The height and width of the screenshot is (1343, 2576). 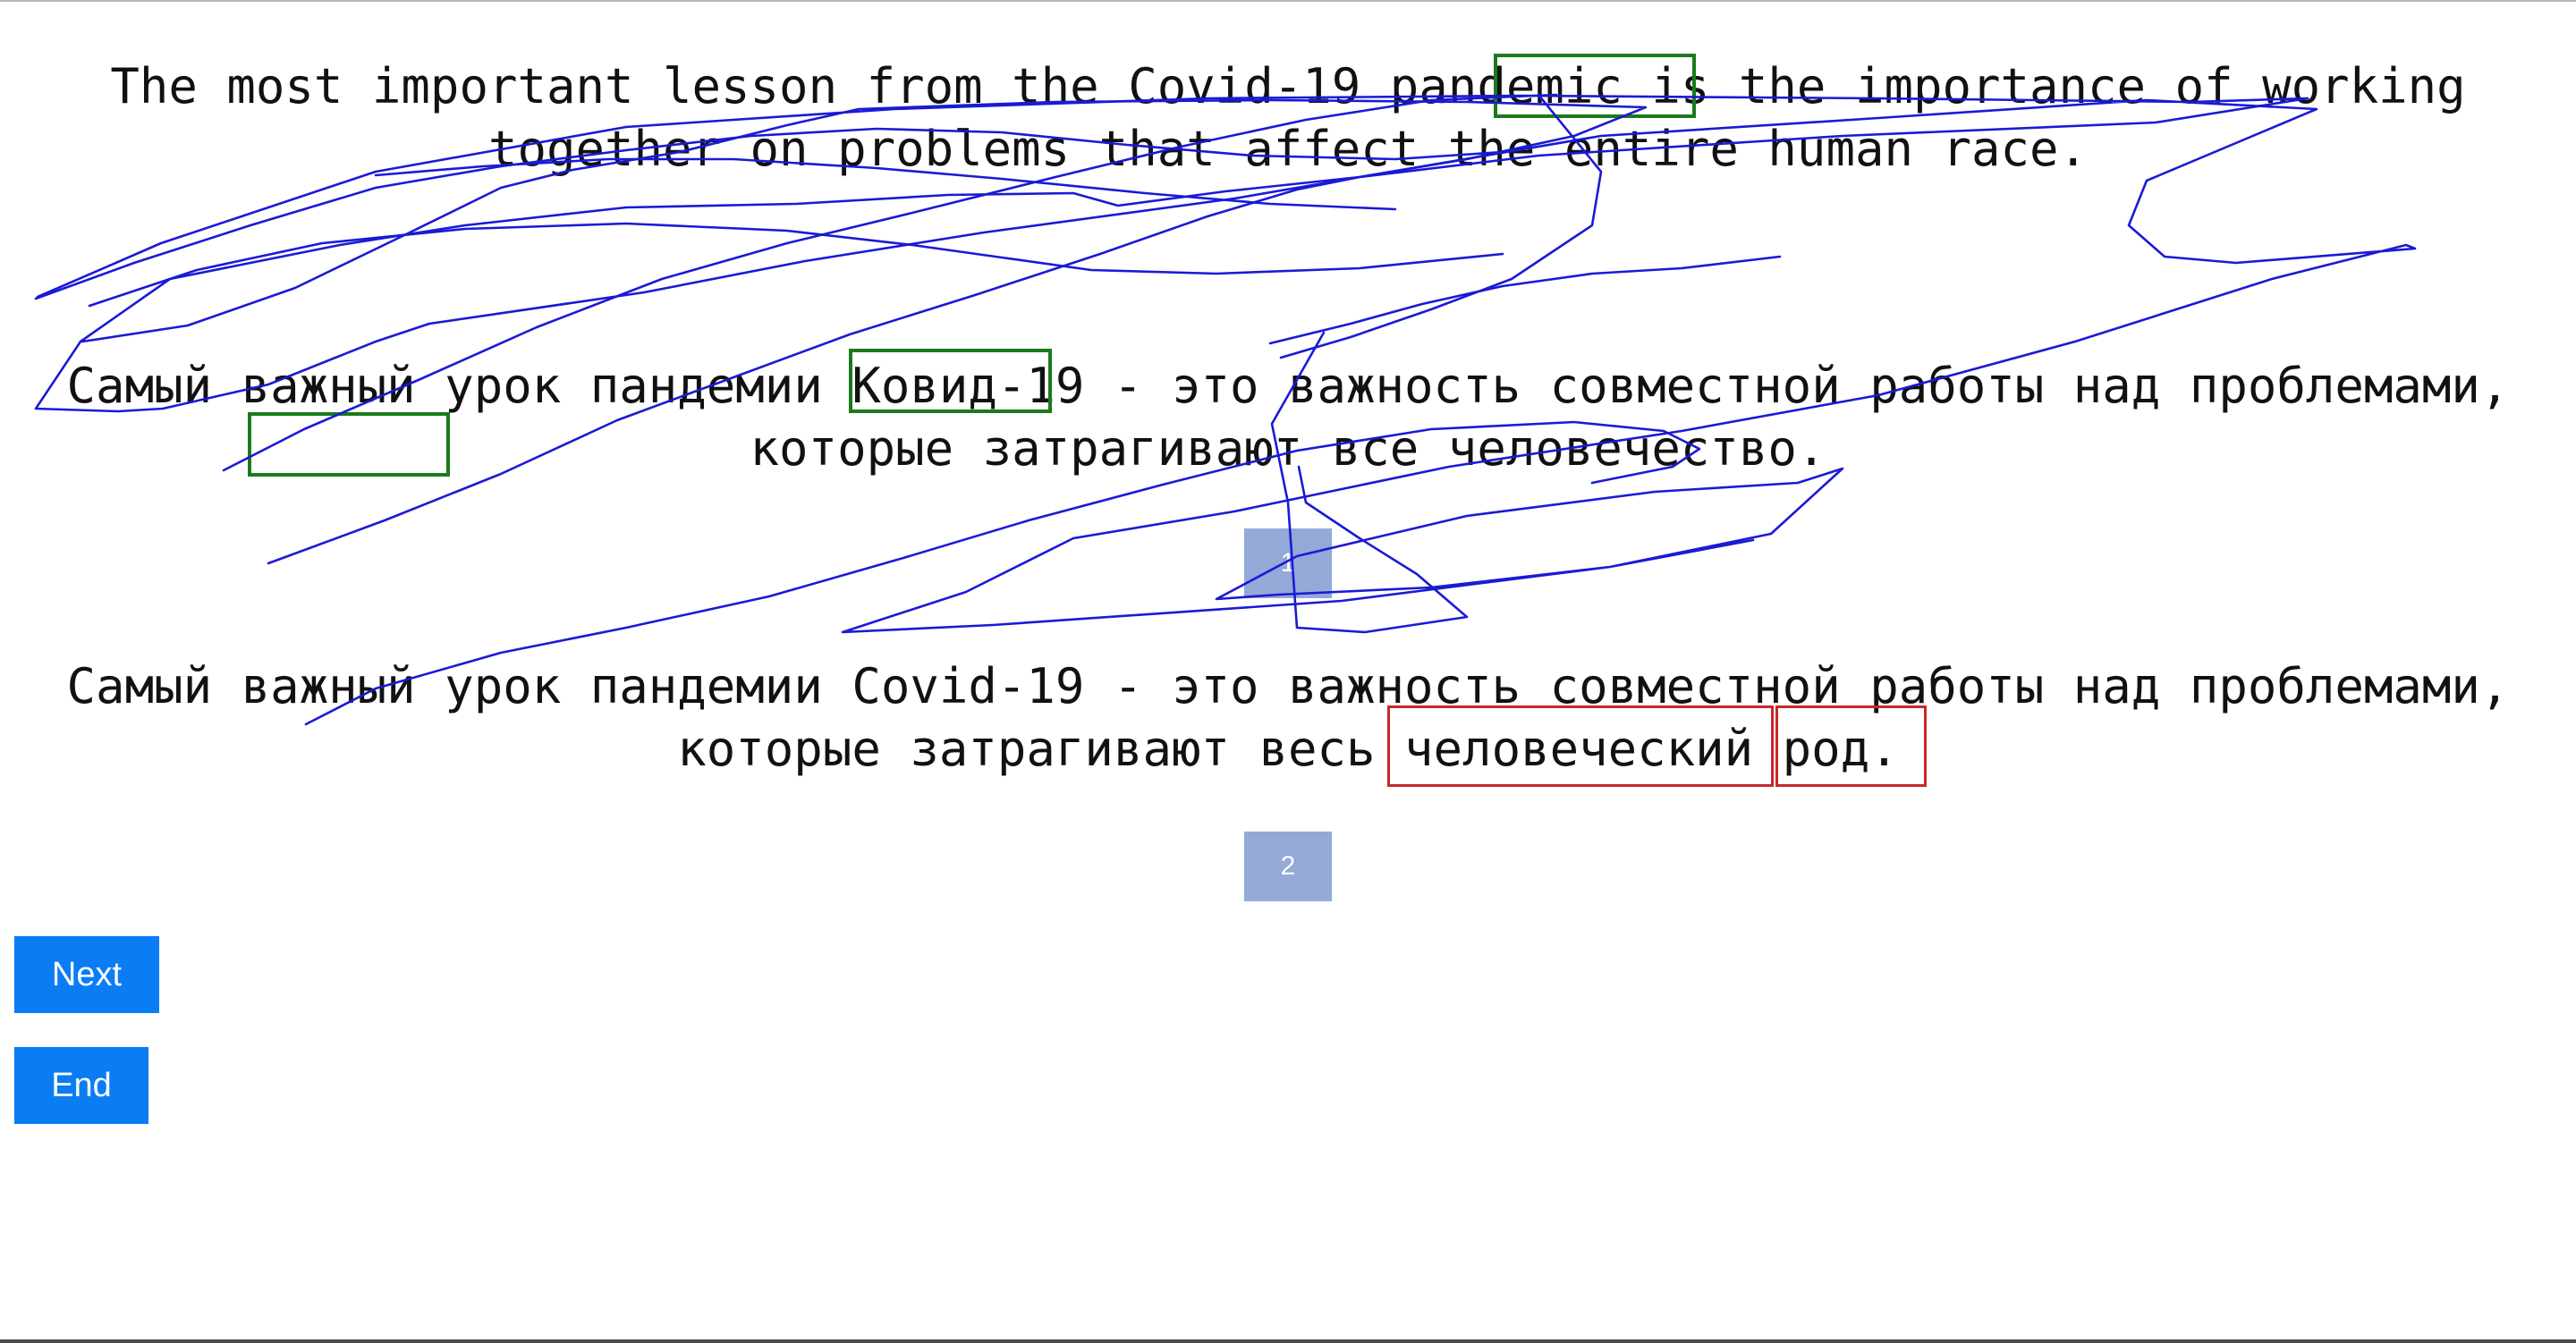 What do you see at coordinates (1580, 746) in the screenshot?
I see `highlight-translation-chelovecheskiy` at bounding box center [1580, 746].